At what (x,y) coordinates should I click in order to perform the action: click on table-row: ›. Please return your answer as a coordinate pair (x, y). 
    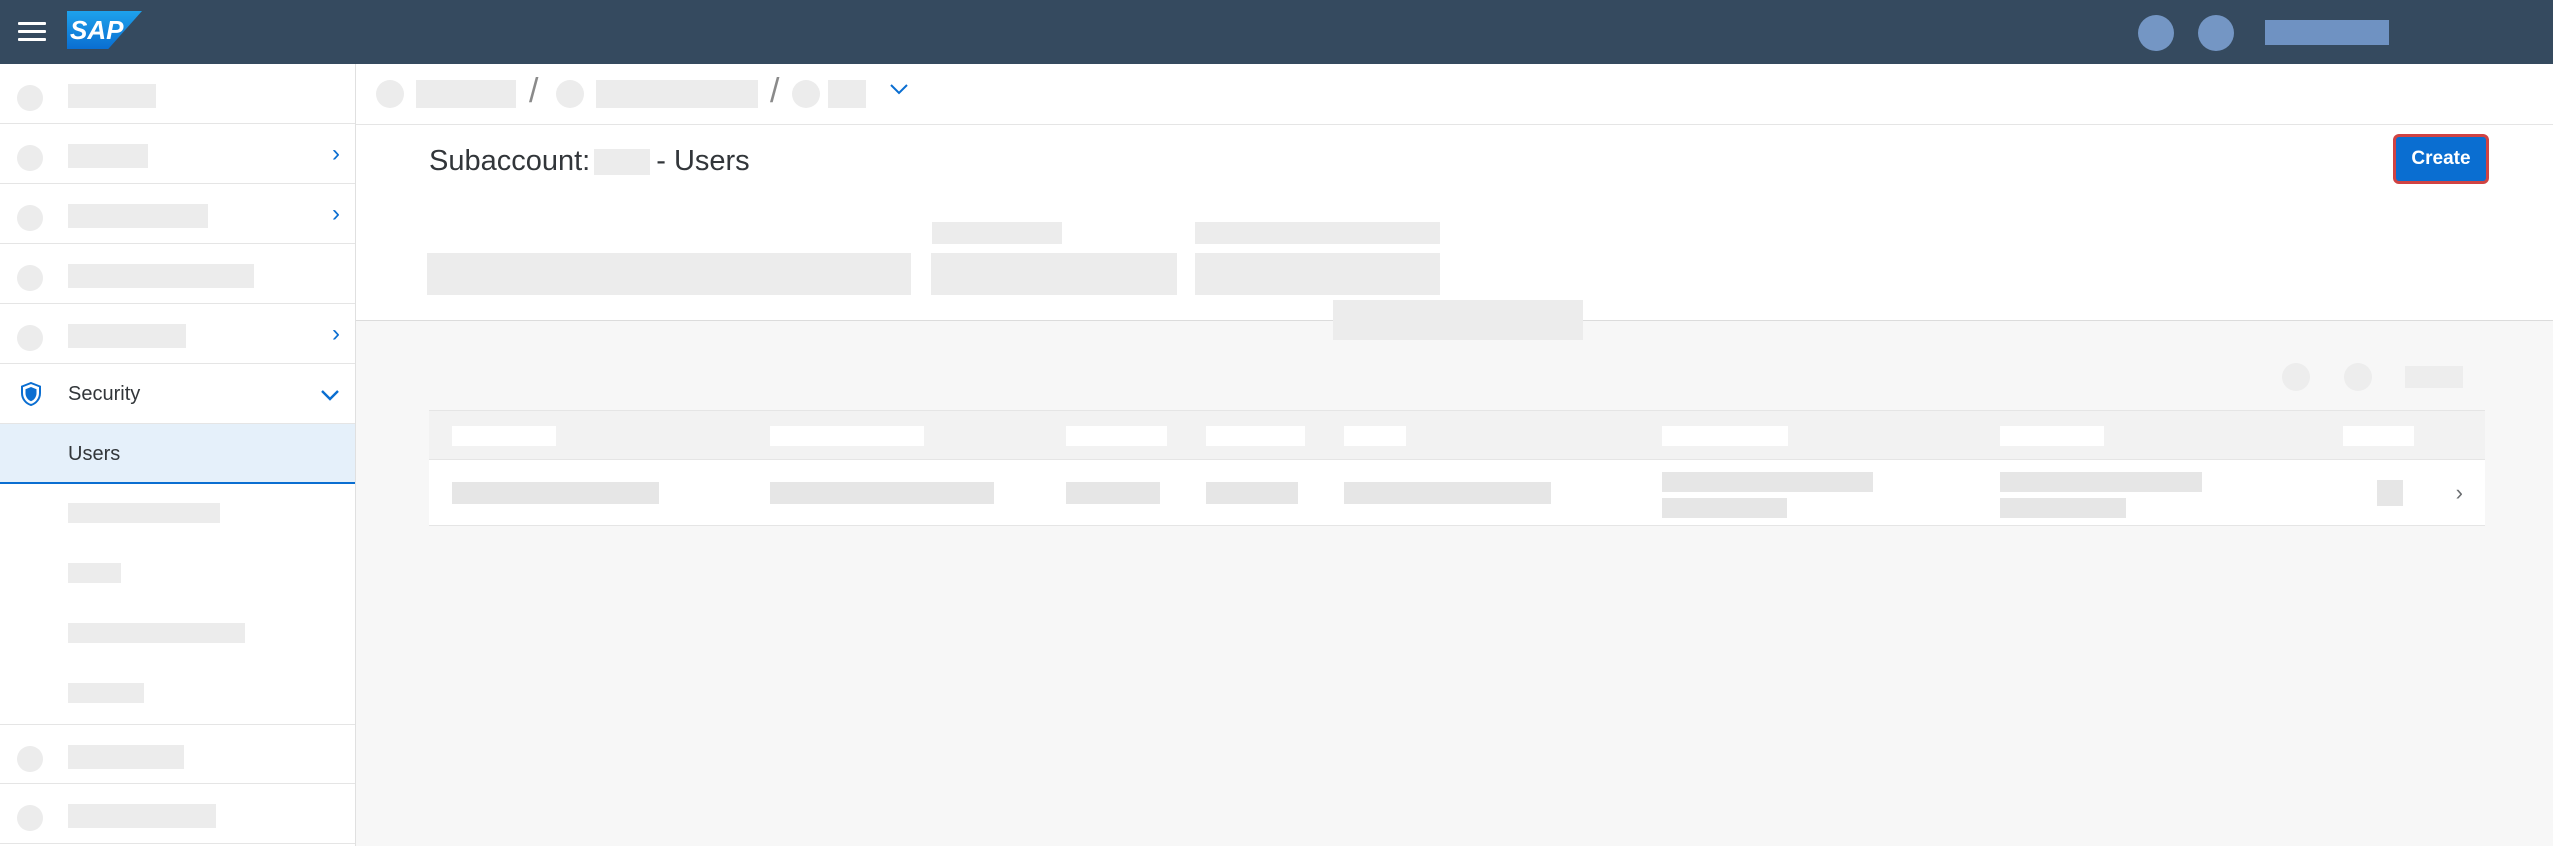
    Looking at the image, I should click on (1457, 493).